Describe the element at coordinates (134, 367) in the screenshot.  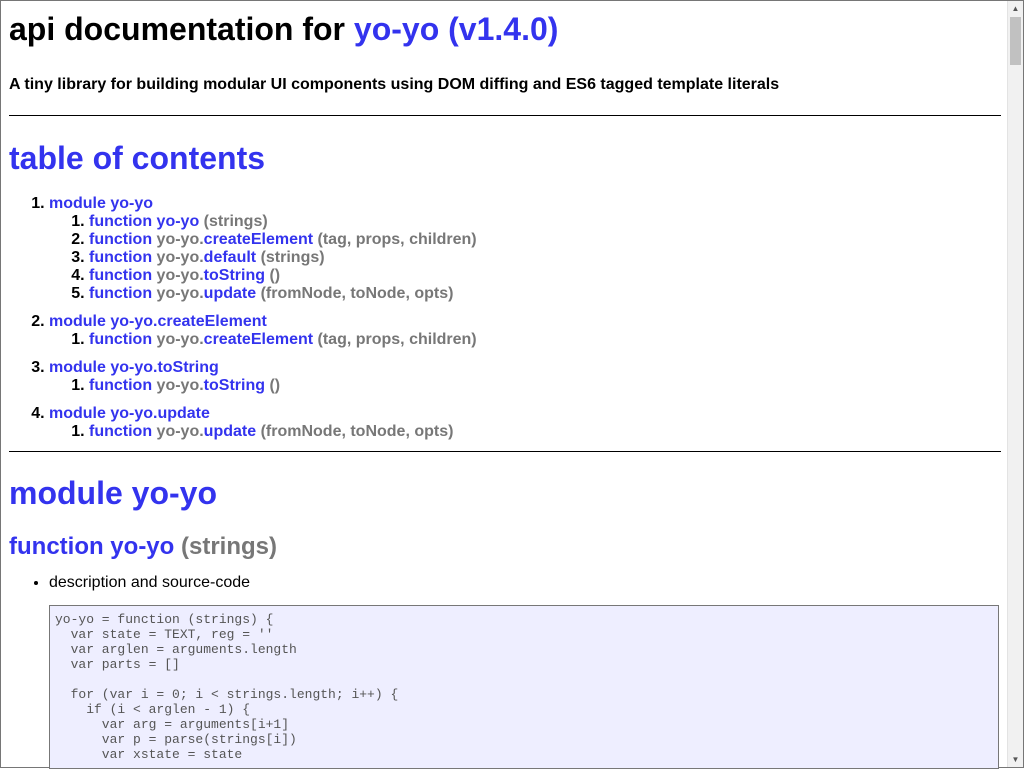
I see `toc-module-link: module yo-yo.toString` at that location.